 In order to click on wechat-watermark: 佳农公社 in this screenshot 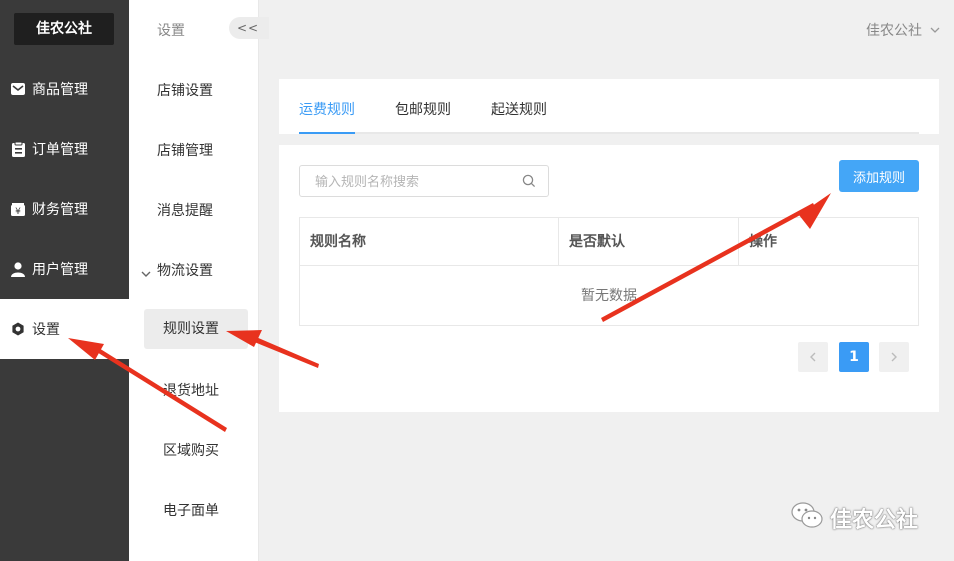, I will do `click(854, 518)`.